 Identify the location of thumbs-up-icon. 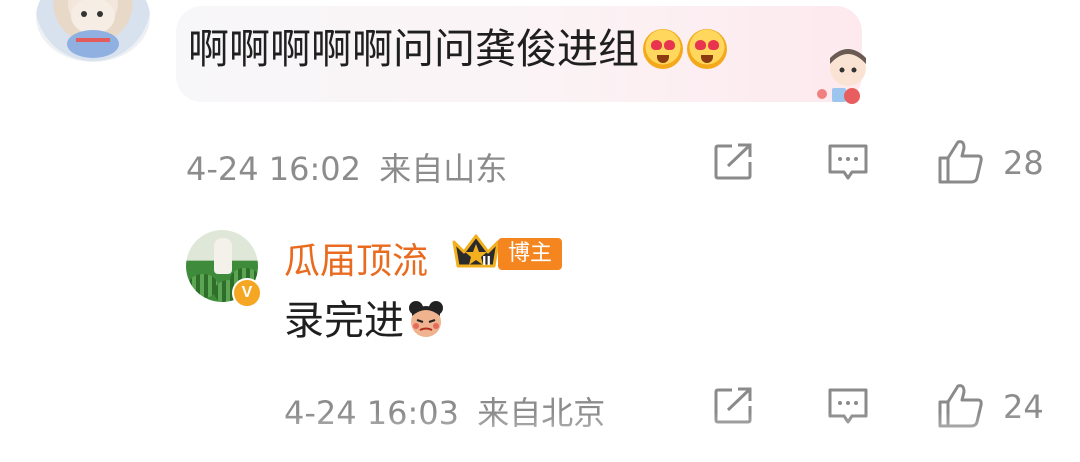
(960, 162).